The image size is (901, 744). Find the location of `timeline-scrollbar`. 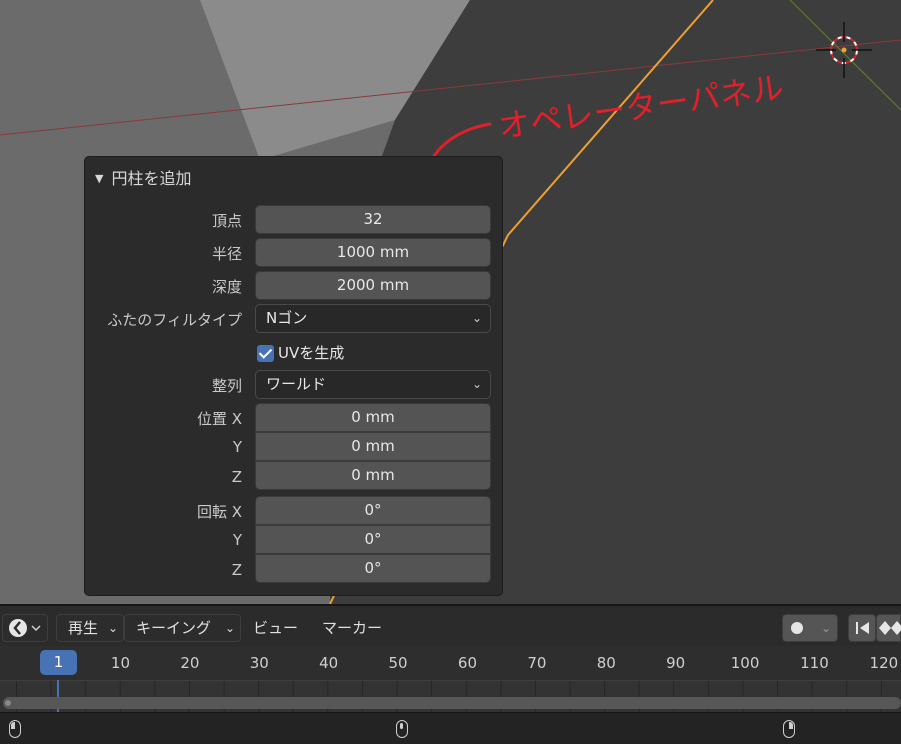

timeline-scrollbar is located at coordinates (452, 703).